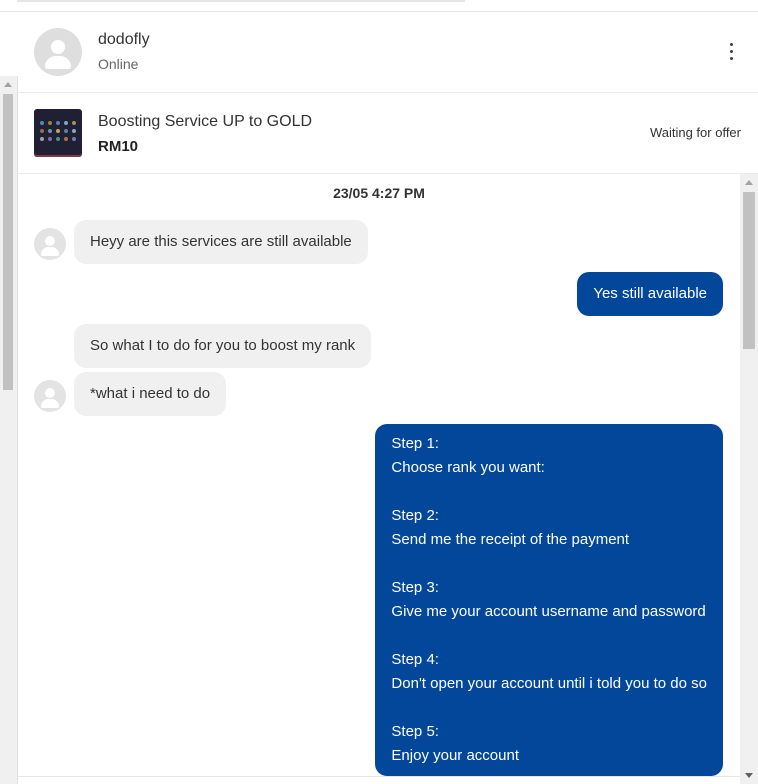 This screenshot has width=758, height=784. I want to click on message-line: Enjoy your account, so click(455, 755).